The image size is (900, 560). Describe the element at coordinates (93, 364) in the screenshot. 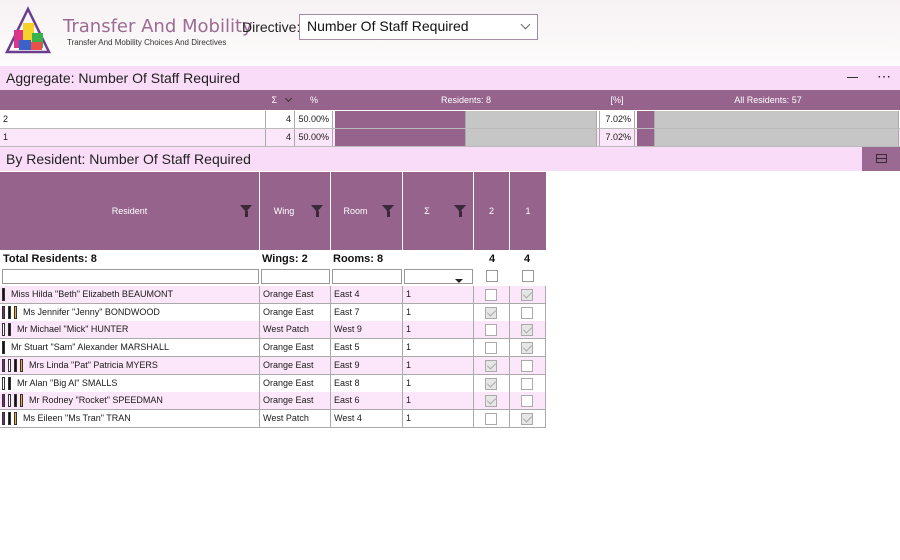

I see `resident-name: Mrs Linda "Pat" Patricia MYERS` at that location.